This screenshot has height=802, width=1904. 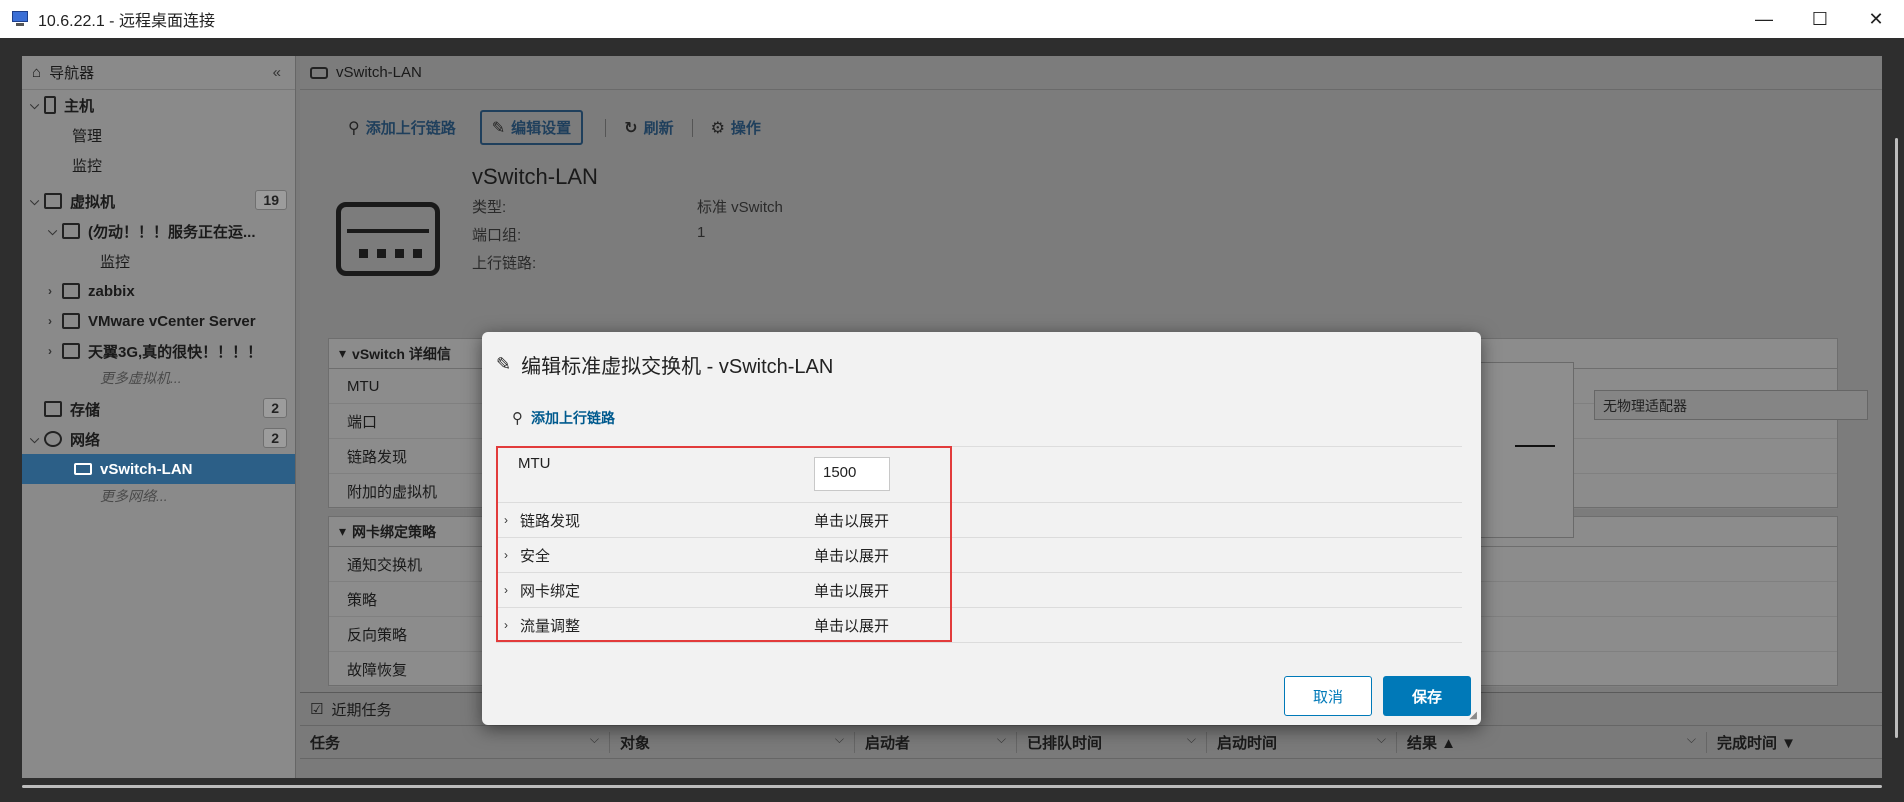 I want to click on vm-label: zabbix, so click(x=111, y=291).